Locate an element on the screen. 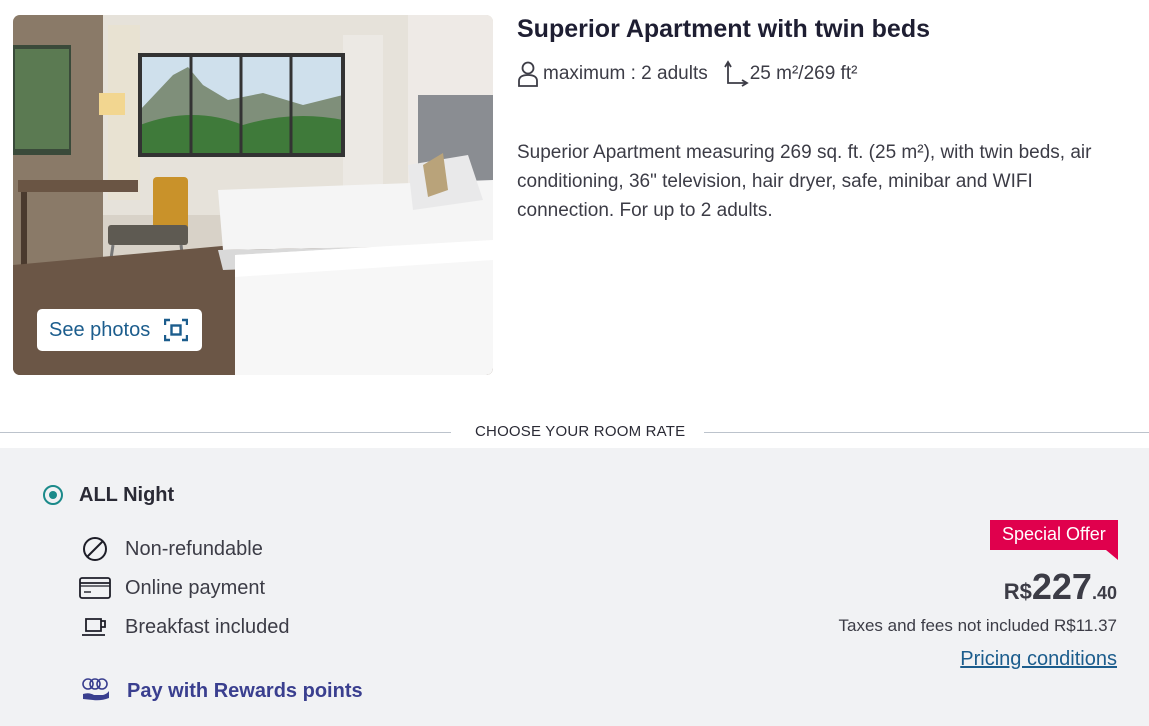  price-integer: 227 is located at coordinates (1061, 586).